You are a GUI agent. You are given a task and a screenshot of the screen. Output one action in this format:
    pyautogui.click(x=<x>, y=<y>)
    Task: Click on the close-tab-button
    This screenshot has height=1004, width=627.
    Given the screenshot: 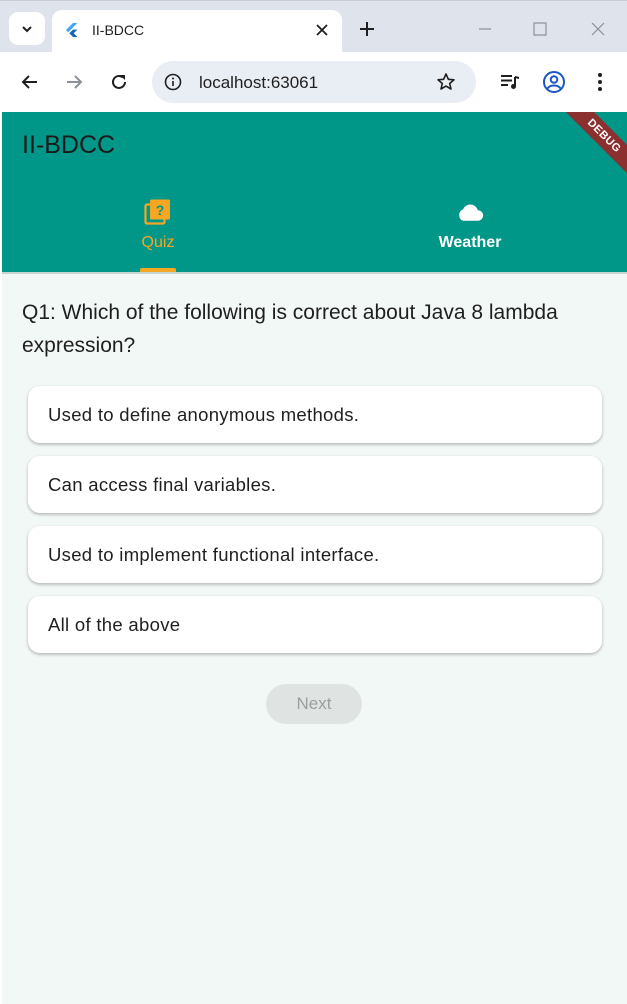 What is the action you would take?
    pyautogui.click(x=322, y=30)
    